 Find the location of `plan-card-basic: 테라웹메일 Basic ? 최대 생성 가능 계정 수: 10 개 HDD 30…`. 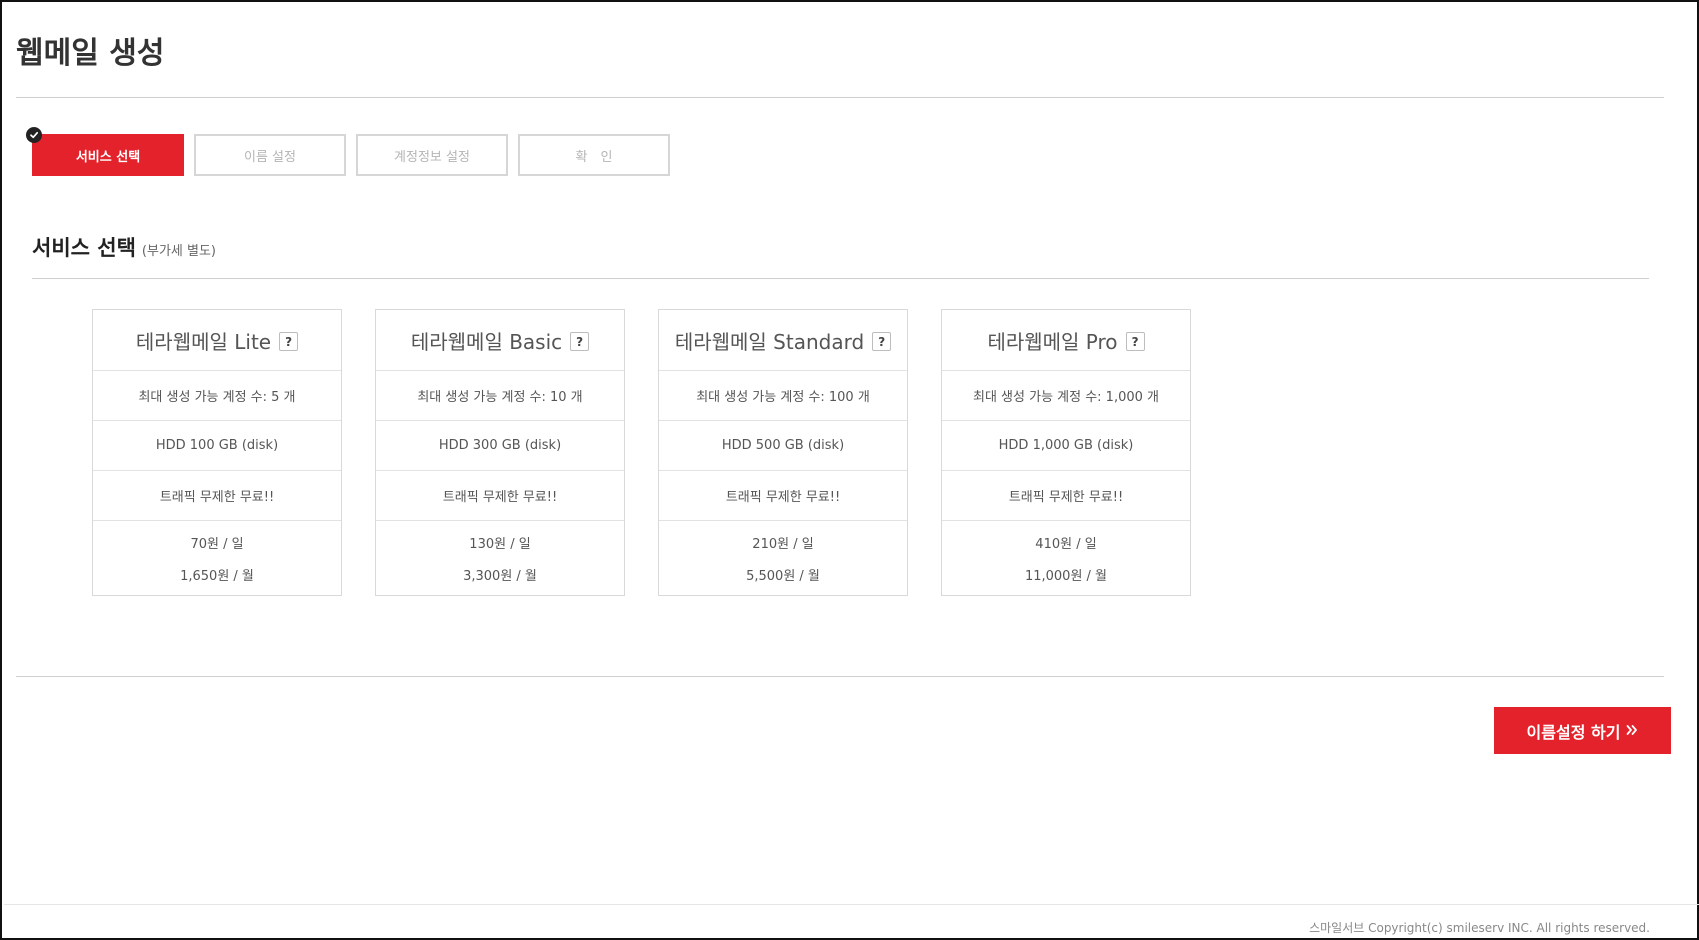

plan-card-basic: 테라웹메일 Basic ? 최대 생성 가능 계정 수: 10 개 HDD 30… is located at coordinates (500, 452).